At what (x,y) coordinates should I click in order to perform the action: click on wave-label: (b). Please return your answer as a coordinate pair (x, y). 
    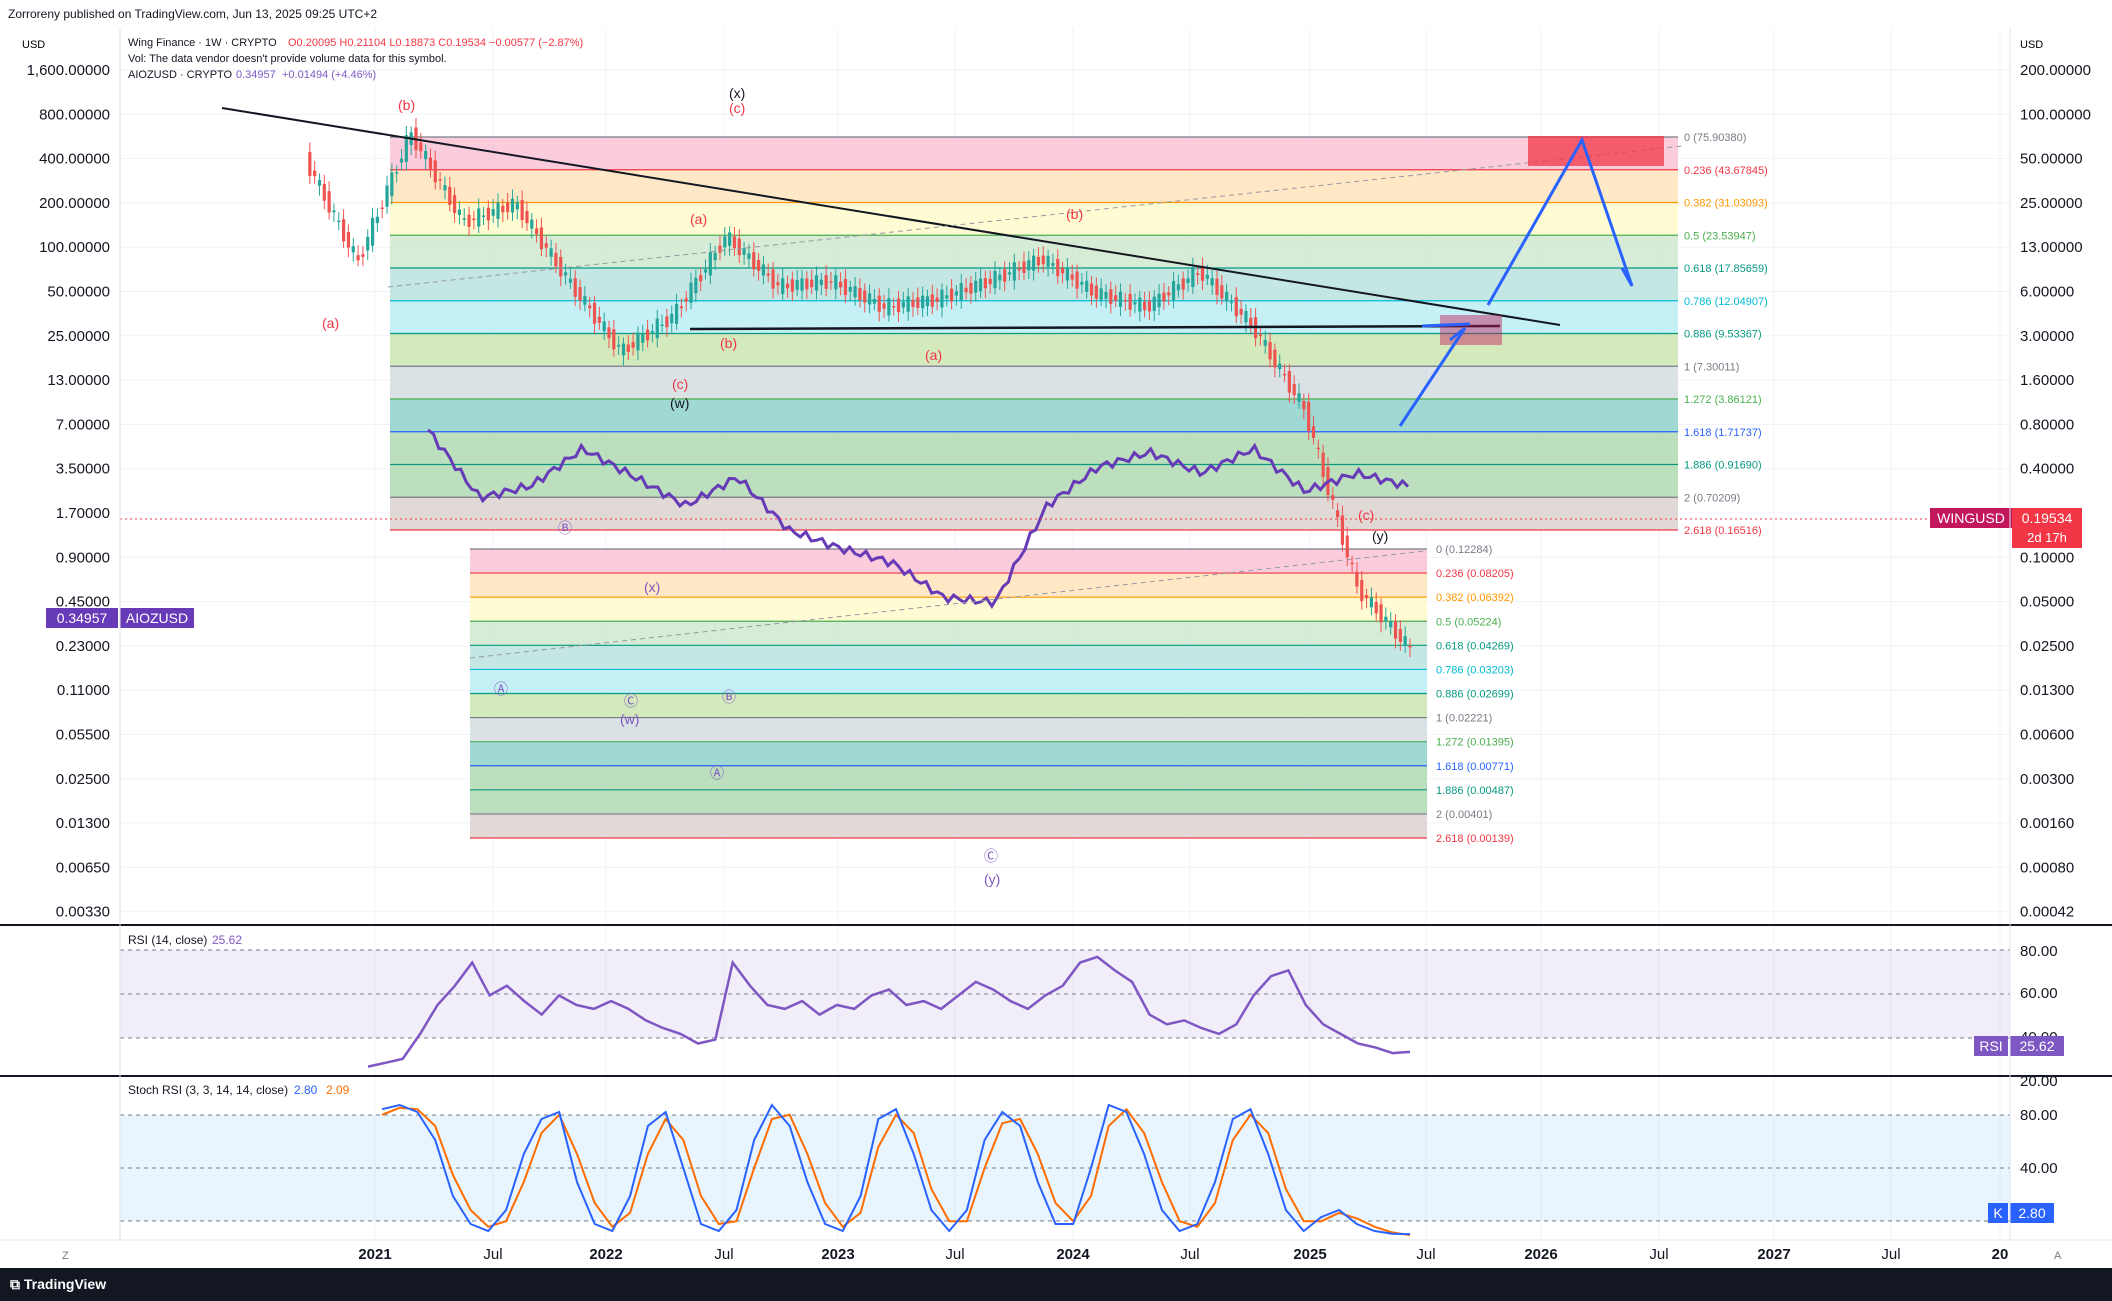
    Looking at the image, I should click on (406, 105).